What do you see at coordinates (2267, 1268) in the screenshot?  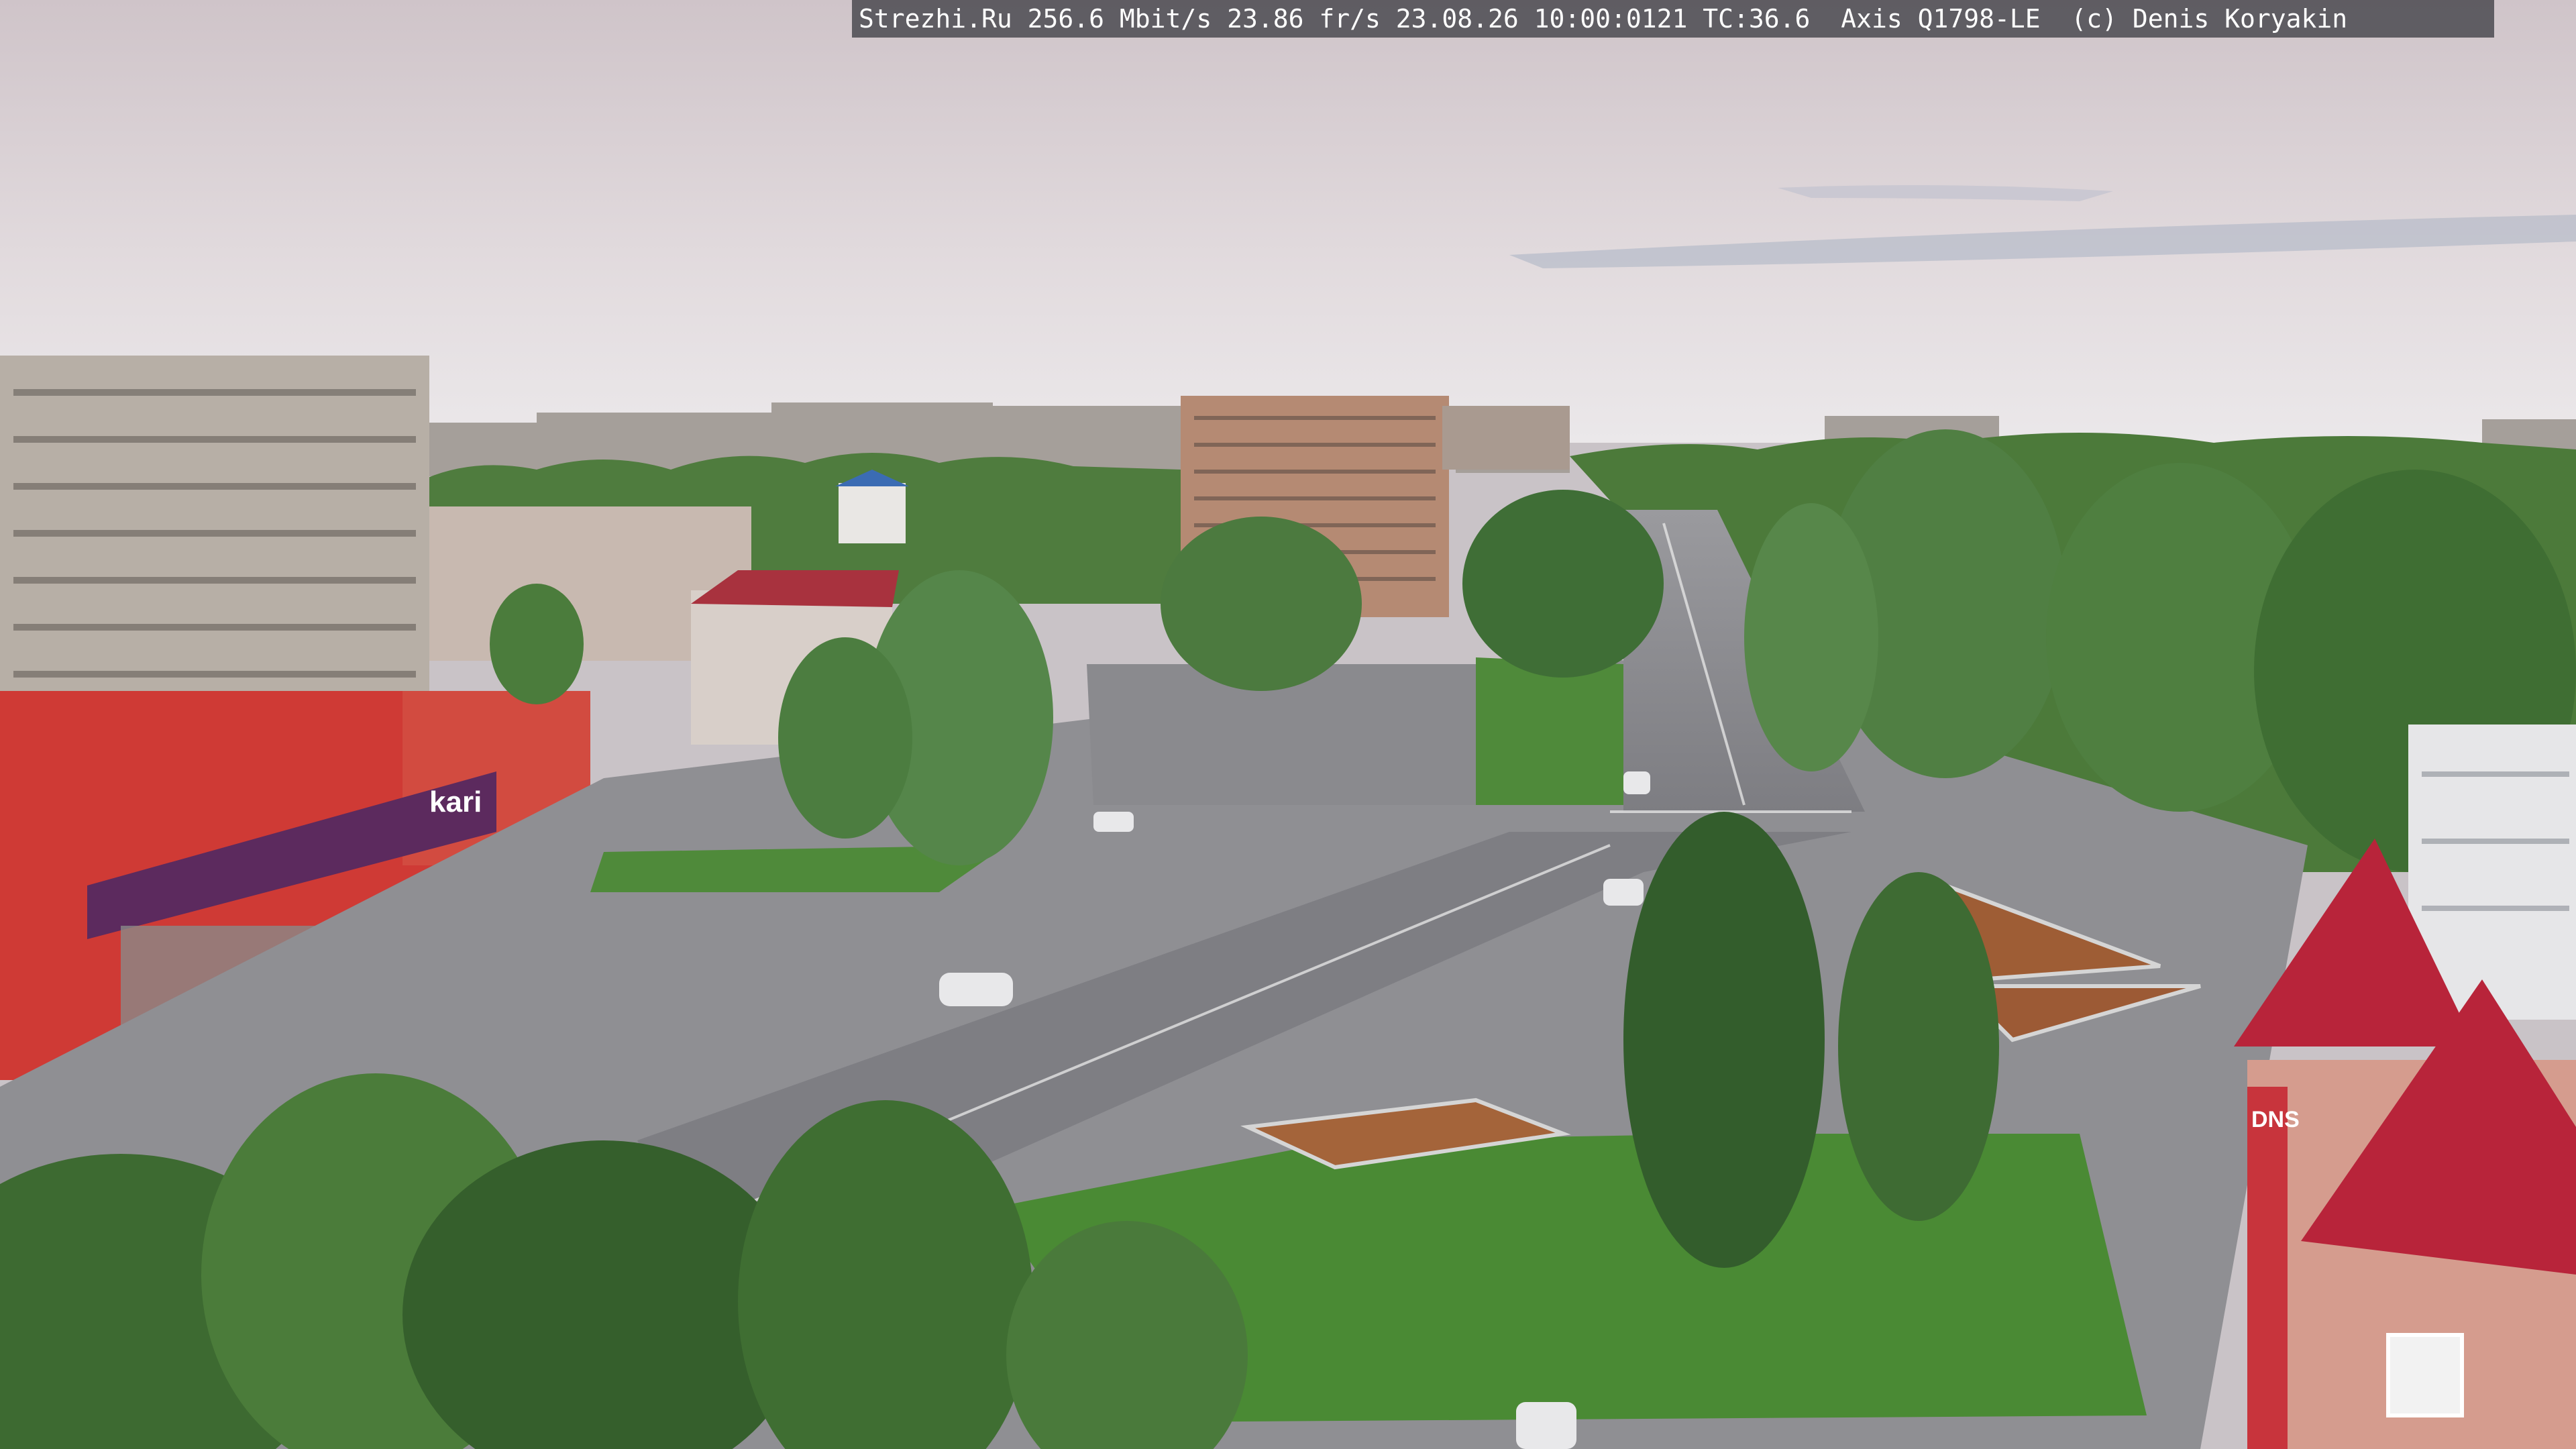 I see `red-tower-vertical-sign` at bounding box center [2267, 1268].